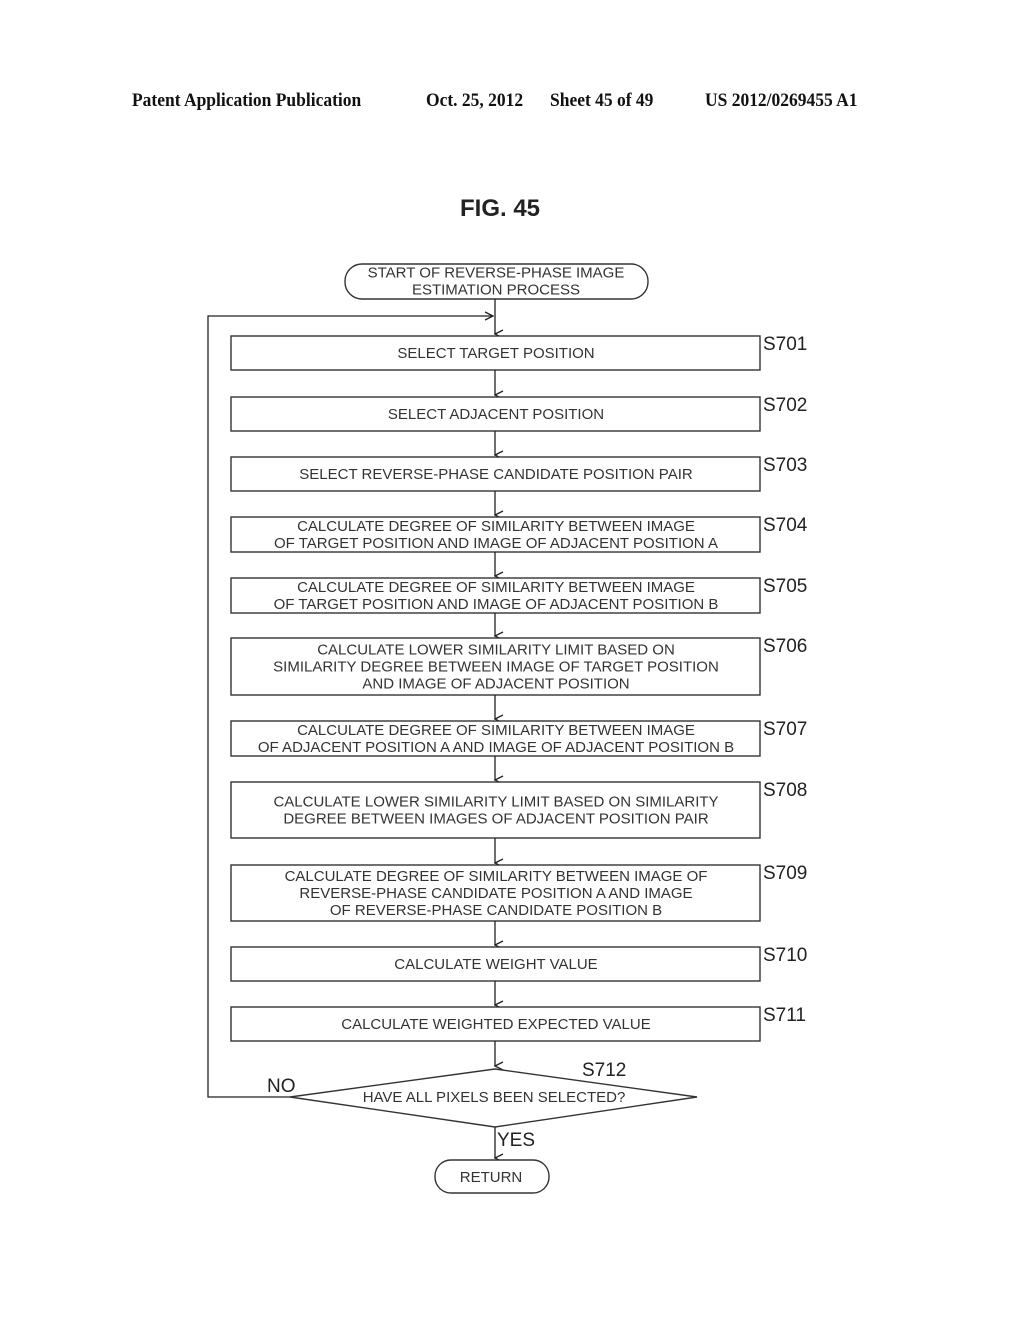  Describe the element at coordinates (785, 405) in the screenshot. I see `step-label-s702: S702` at that location.